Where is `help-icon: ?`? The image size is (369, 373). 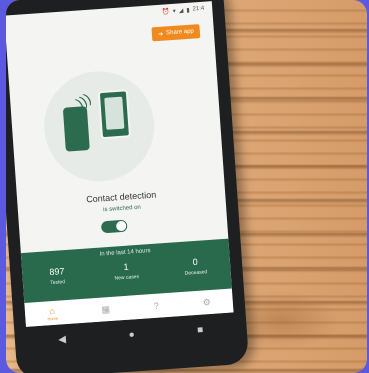 help-icon: ? is located at coordinates (156, 305).